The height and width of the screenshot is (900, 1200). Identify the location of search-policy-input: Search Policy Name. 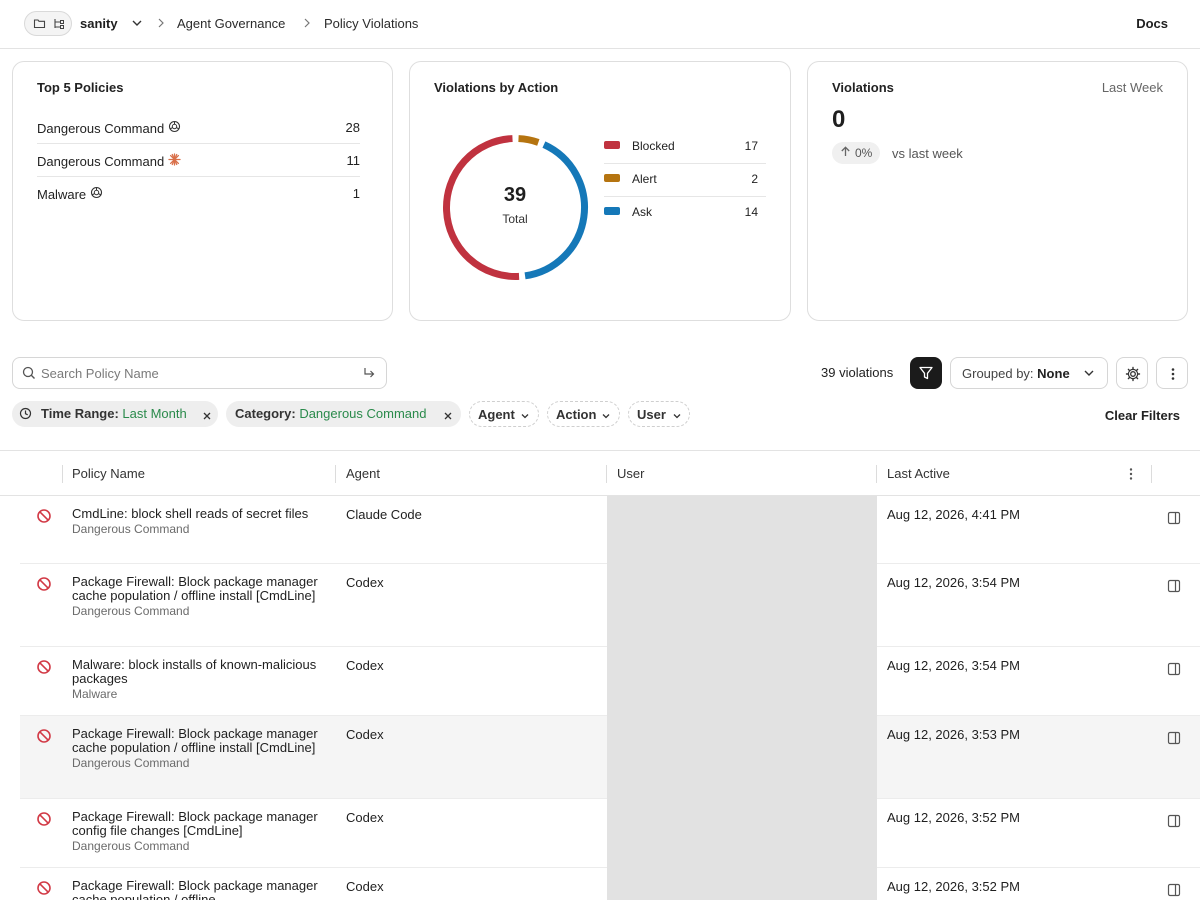
(199, 373).